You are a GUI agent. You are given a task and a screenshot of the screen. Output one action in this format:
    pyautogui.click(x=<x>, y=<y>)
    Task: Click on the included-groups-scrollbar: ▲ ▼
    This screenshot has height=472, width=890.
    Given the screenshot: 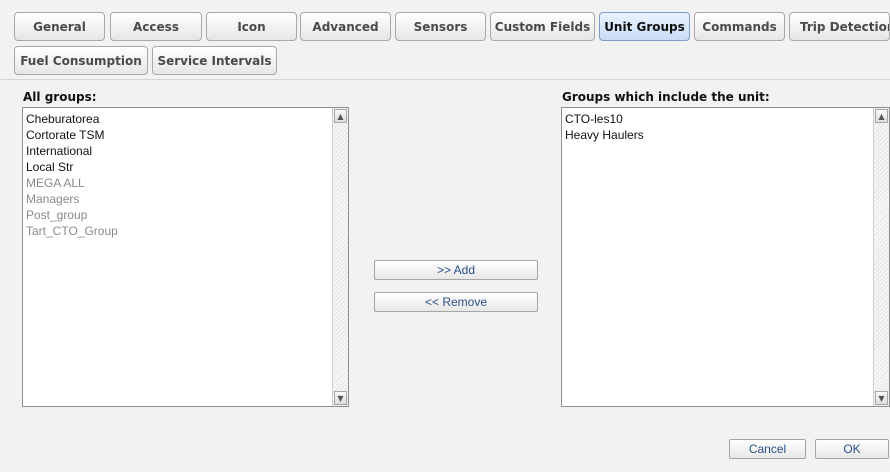 What is the action you would take?
    pyautogui.click(x=881, y=257)
    